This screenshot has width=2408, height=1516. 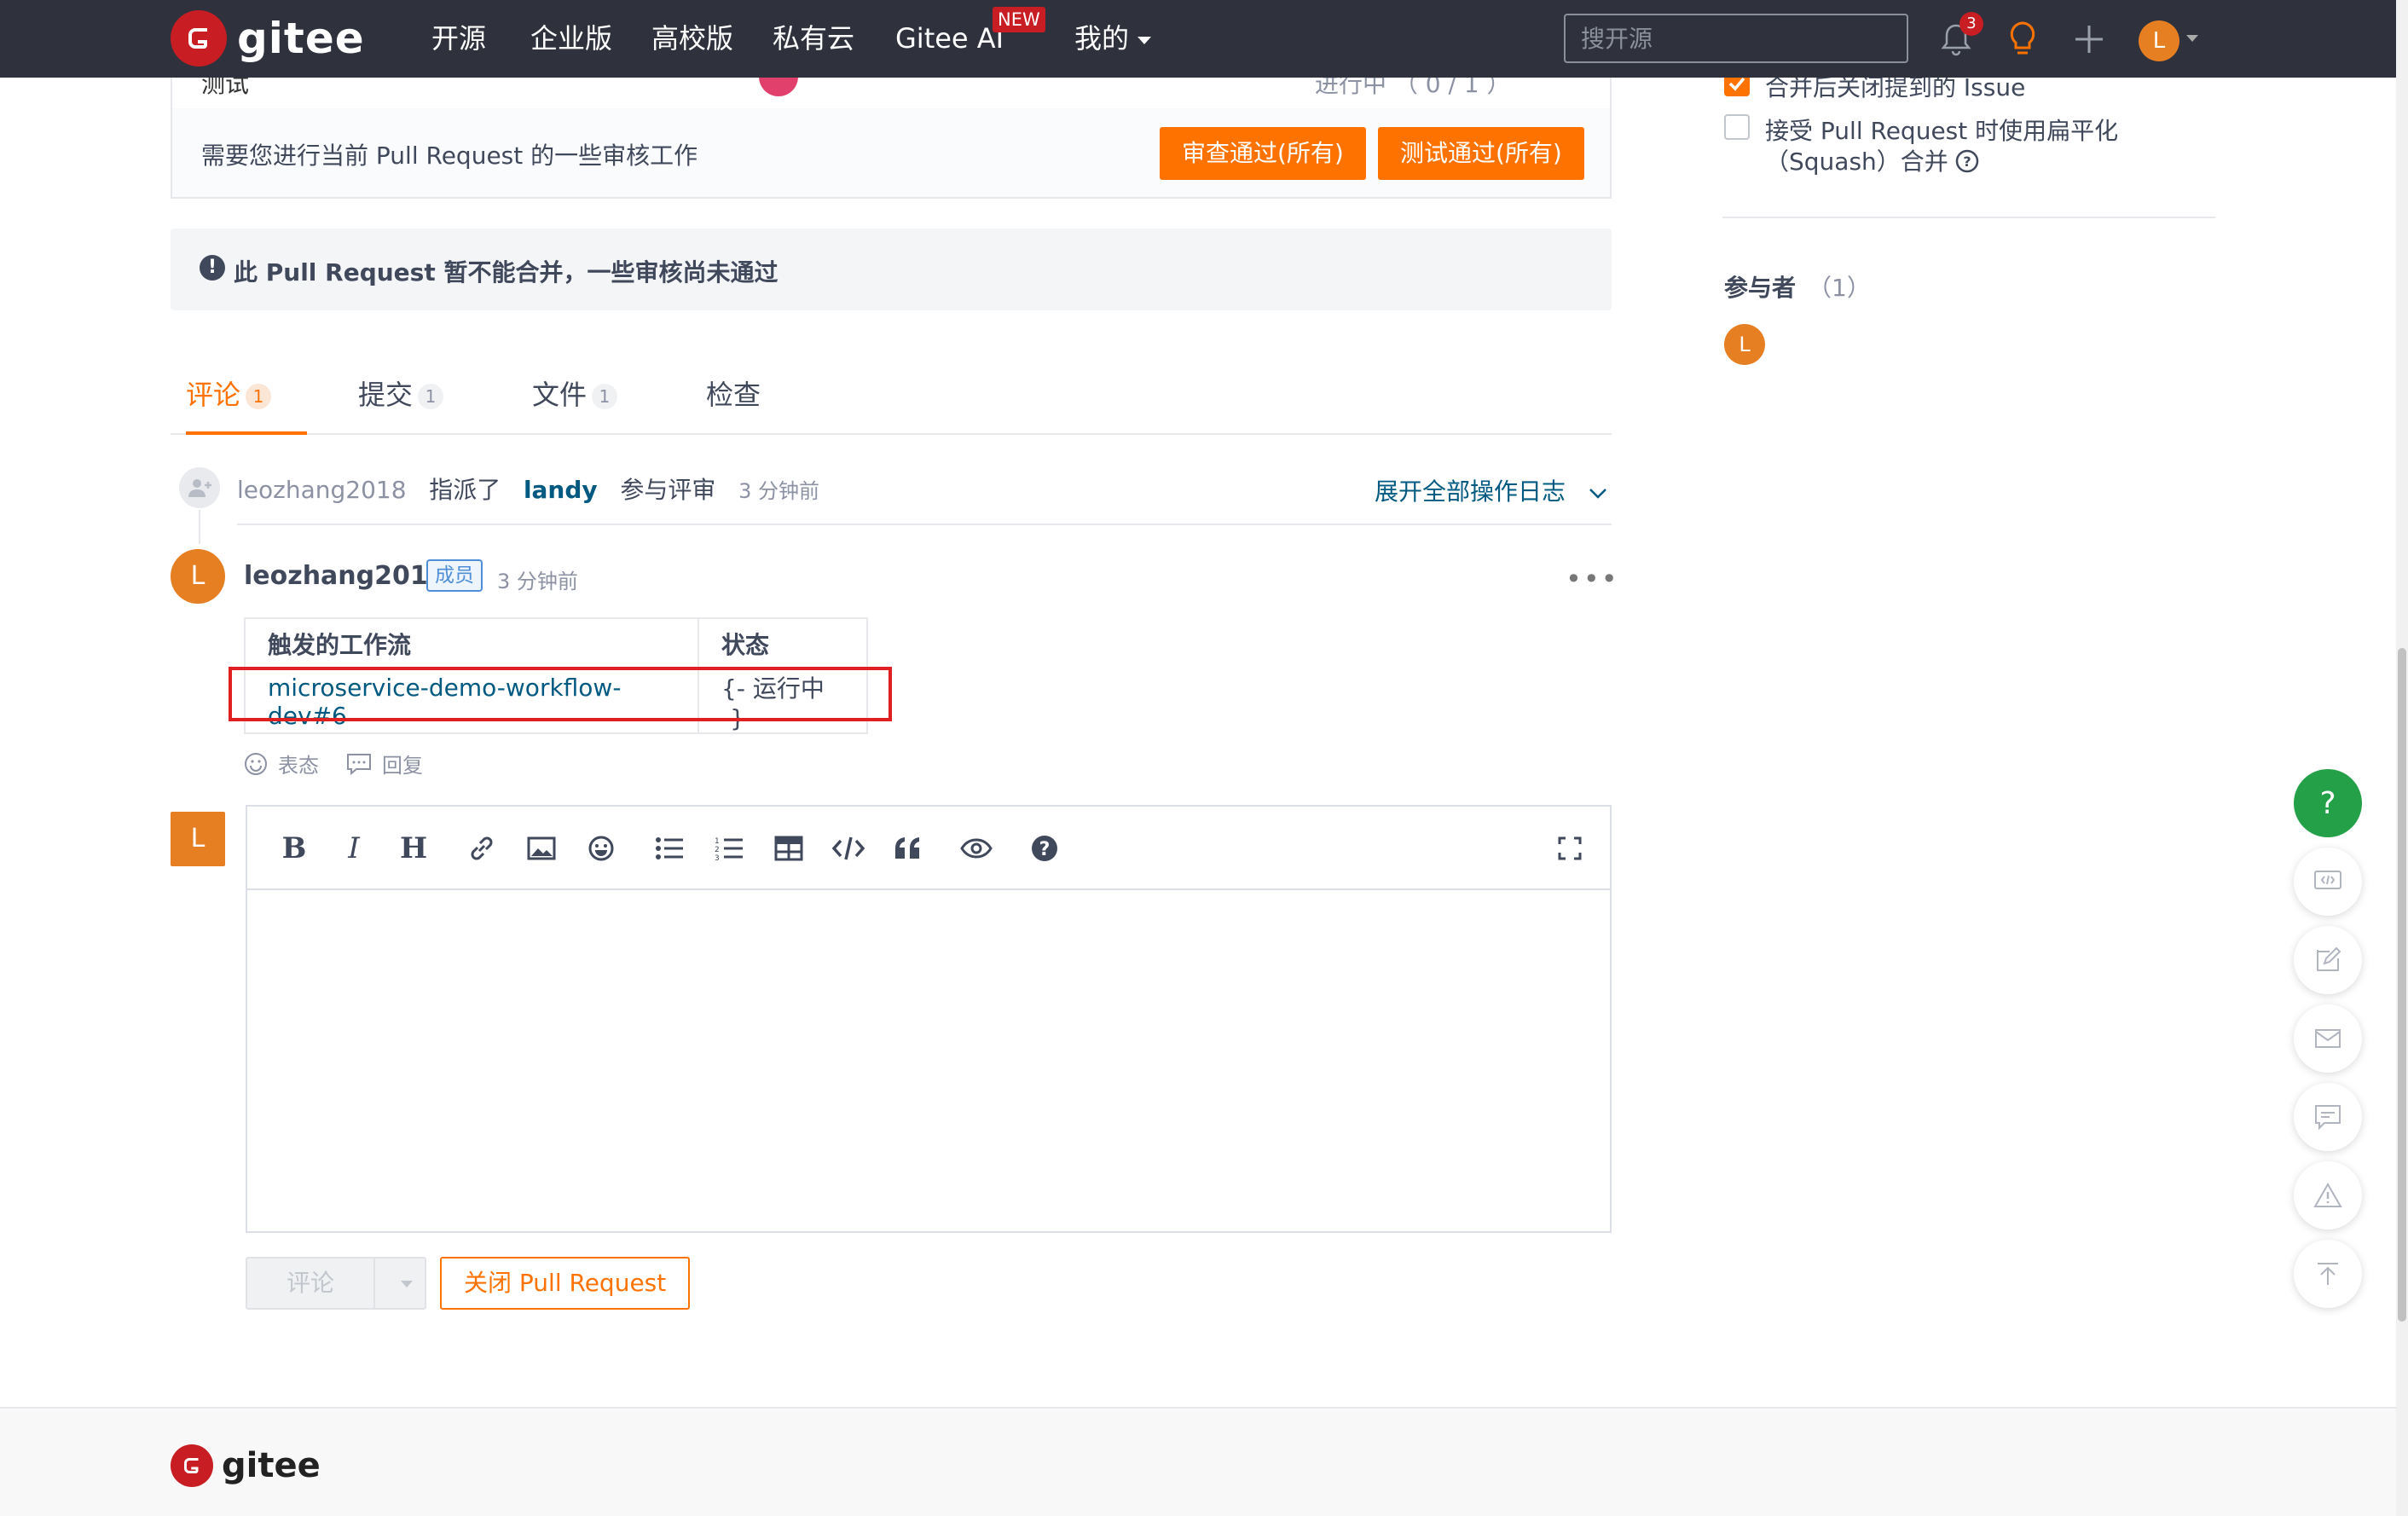 What do you see at coordinates (924, 524) in the screenshot?
I see `divider` at bounding box center [924, 524].